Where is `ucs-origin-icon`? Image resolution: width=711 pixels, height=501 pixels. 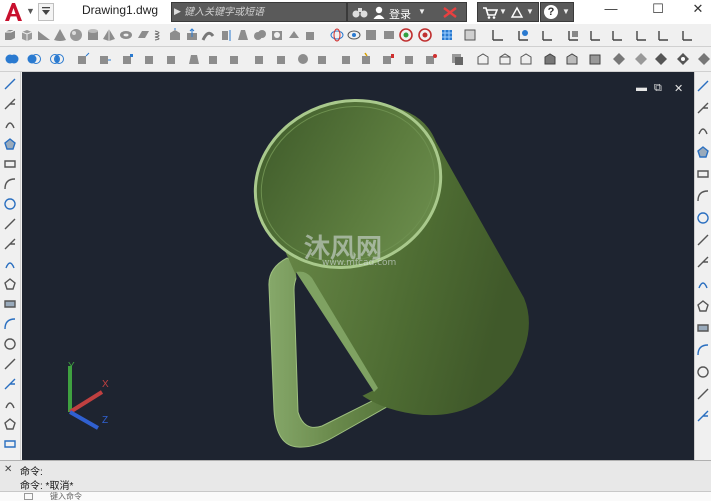
ucs-origin-icon is located at coordinates (523, 35).